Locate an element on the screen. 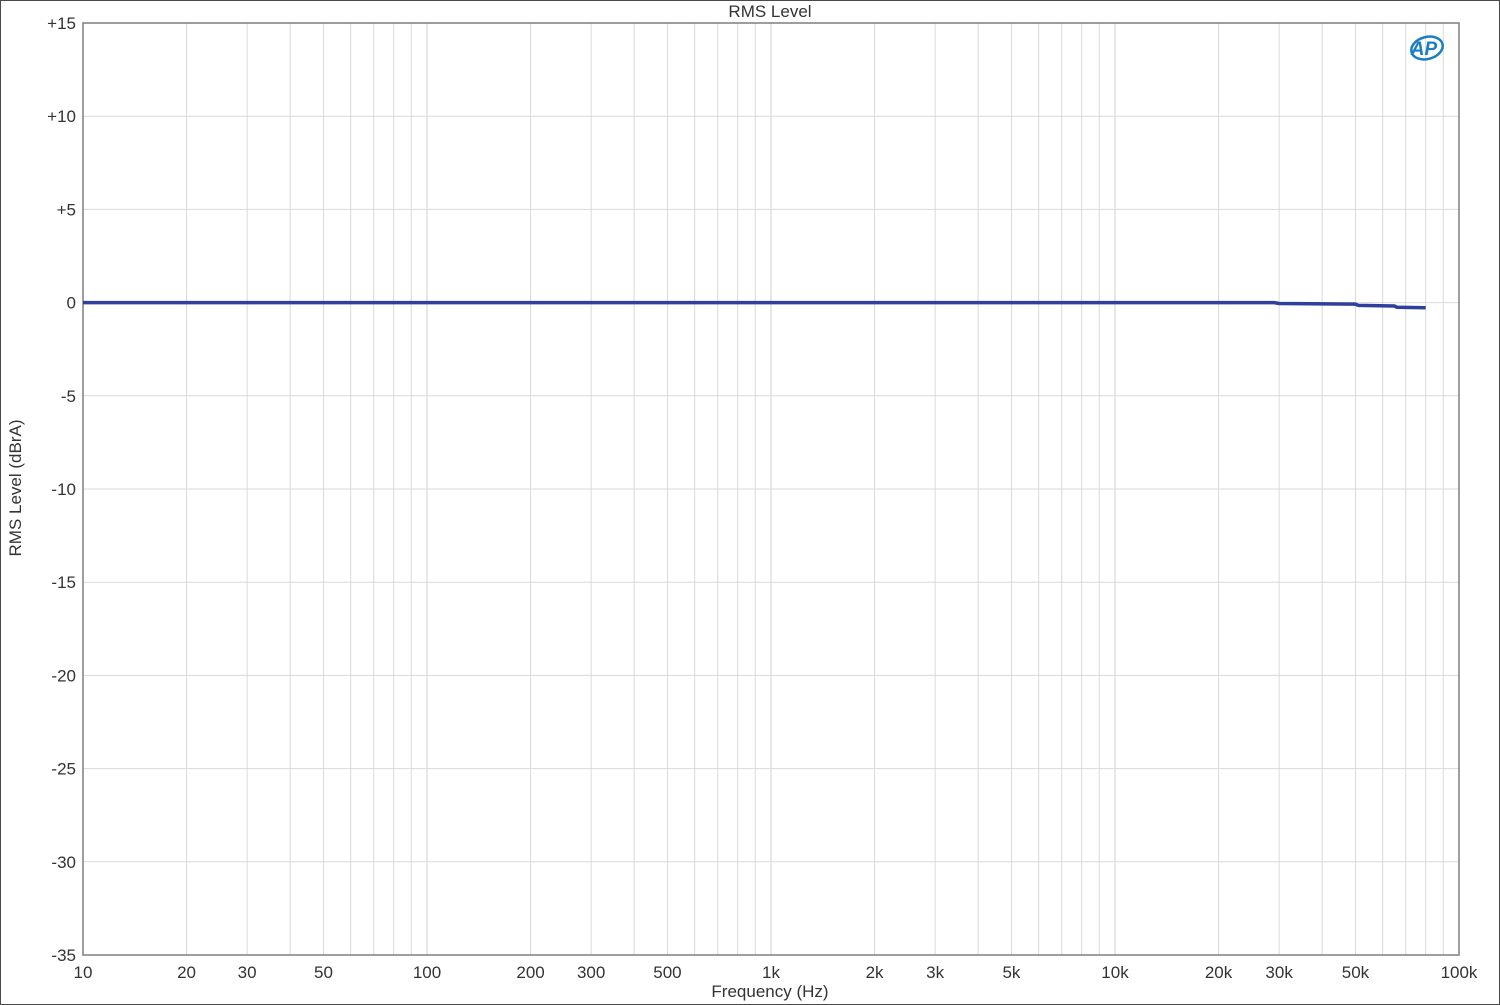  x-tick-label: 300 is located at coordinates (591, 972).